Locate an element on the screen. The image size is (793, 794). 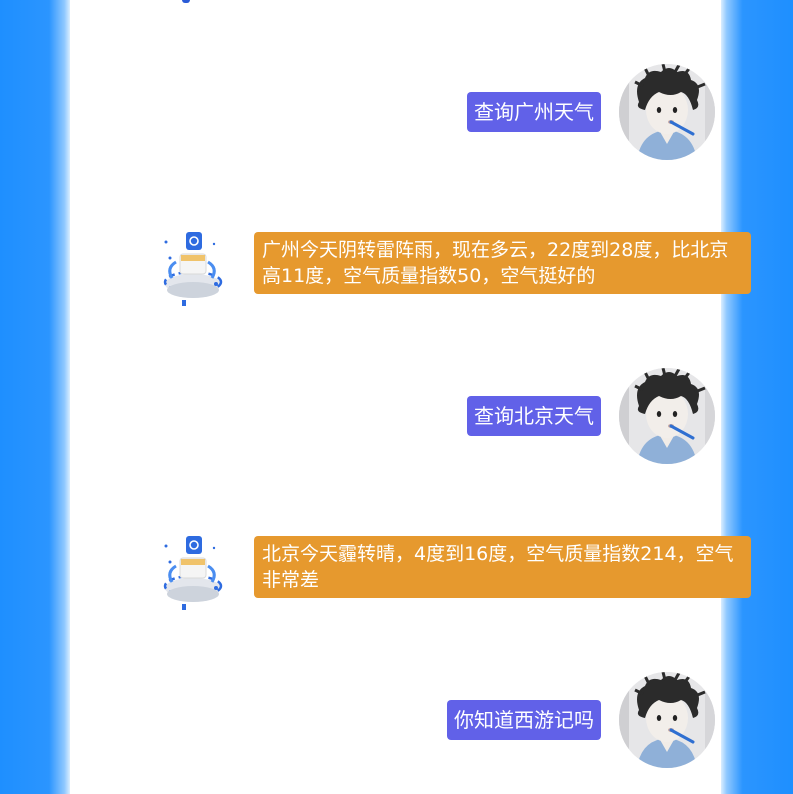
bot-message-row: 北京今天霾转晴，4度到16度，空气质量指数214，空气非常差 is located at coordinates (465, 581).